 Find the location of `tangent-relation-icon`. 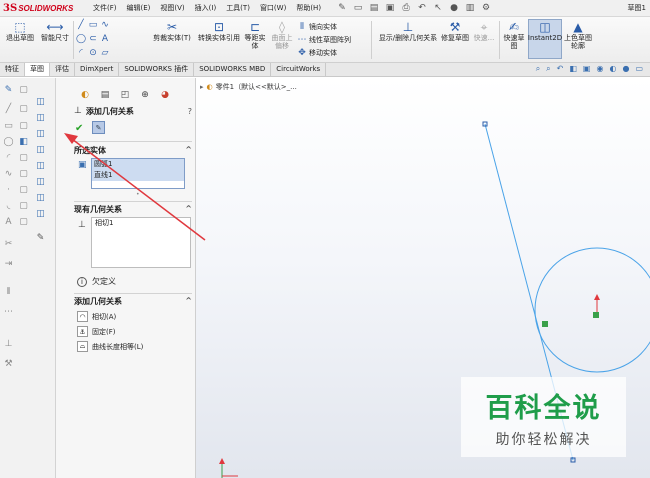

tangent-relation-icon is located at coordinates (545, 324).